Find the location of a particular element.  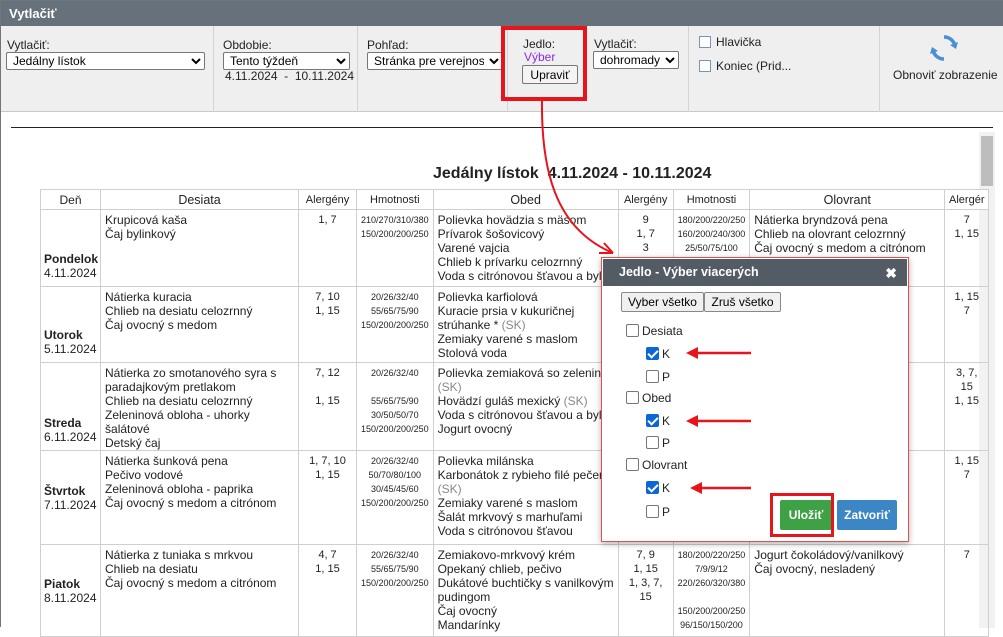

annotation-highlight-edit is located at coordinates (544, 63).